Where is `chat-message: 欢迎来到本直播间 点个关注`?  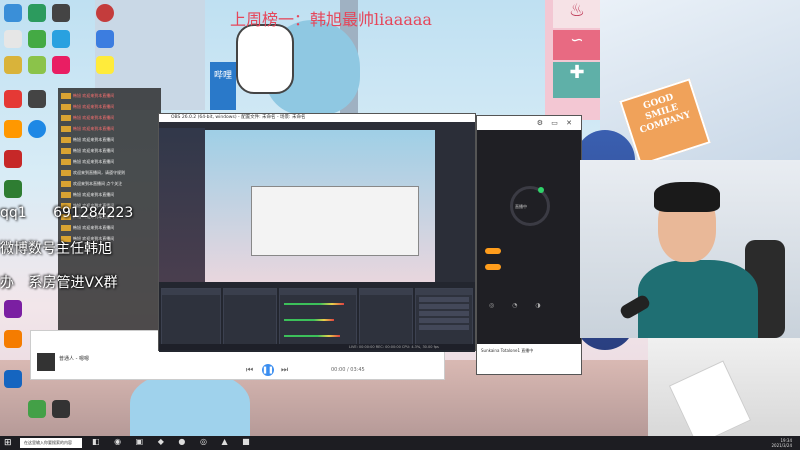
chat-message: 欢迎来到本直播间 点个关注 is located at coordinates (109, 184).